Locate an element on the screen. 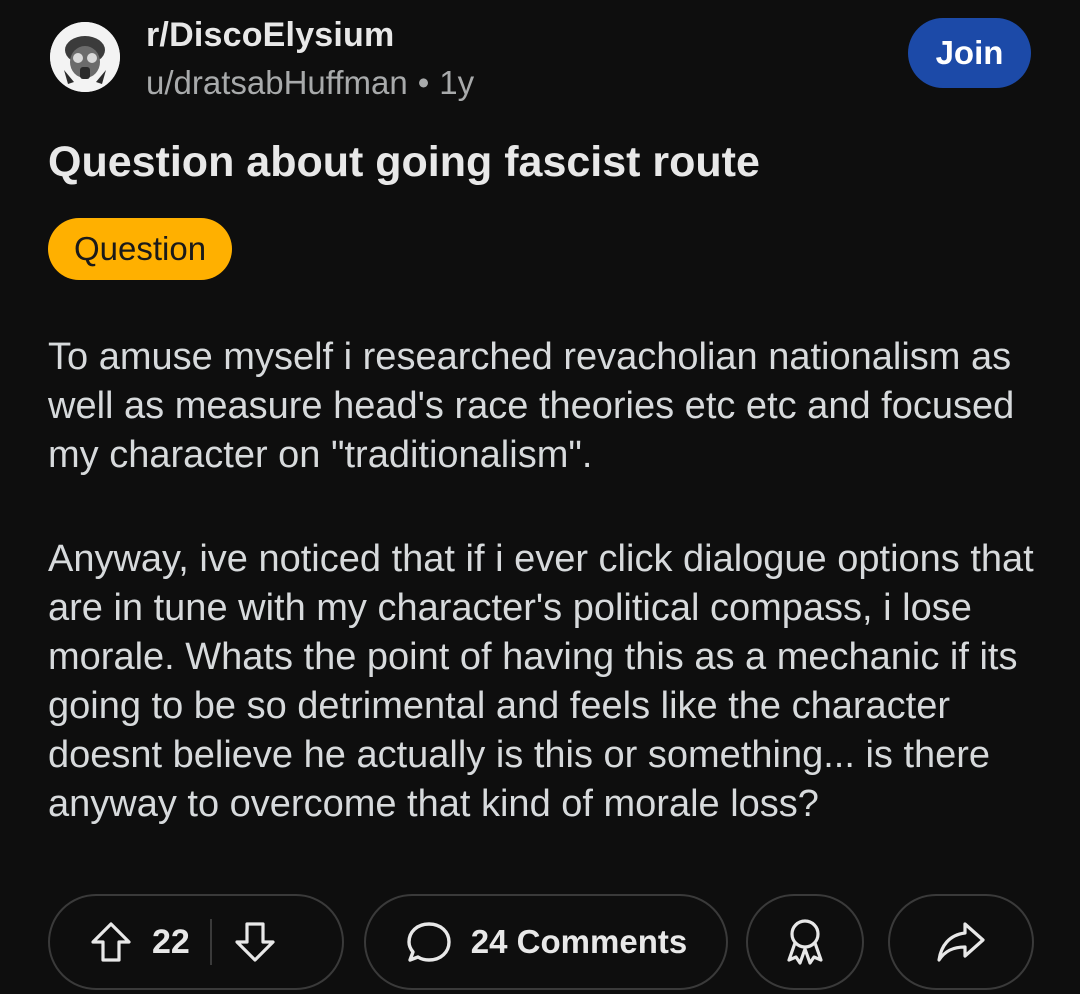 This screenshot has height=994, width=1080. post-meta: u/dratsabHuffman • 1y is located at coordinates (310, 83).